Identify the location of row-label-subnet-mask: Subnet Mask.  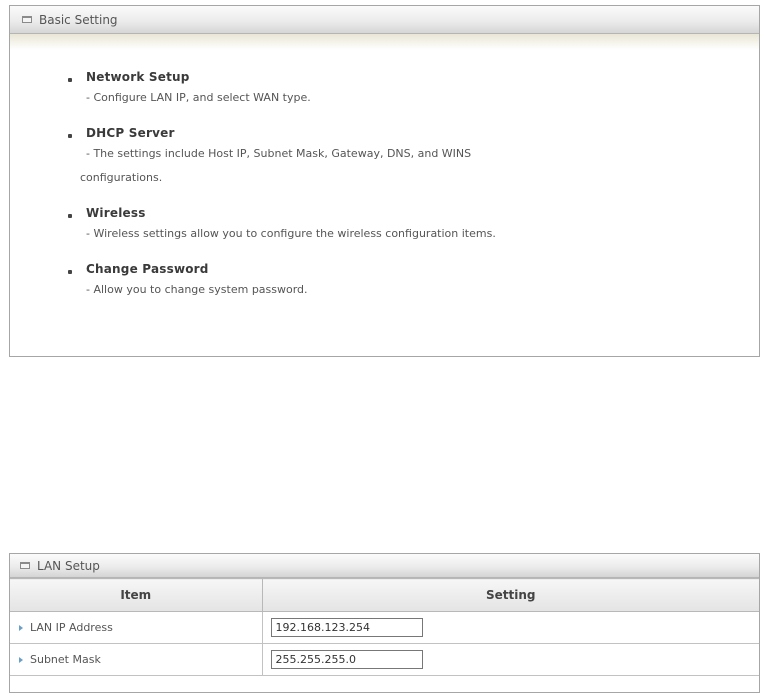
(65, 659).